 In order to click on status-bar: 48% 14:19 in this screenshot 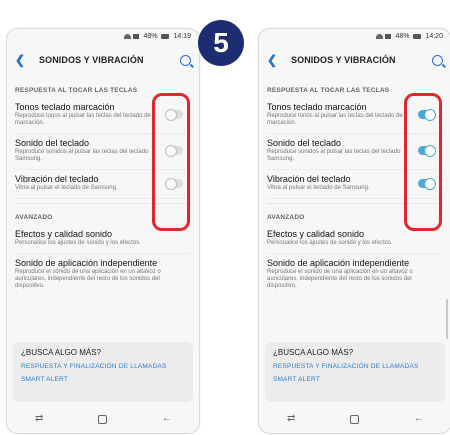, I will do `click(103, 36)`.